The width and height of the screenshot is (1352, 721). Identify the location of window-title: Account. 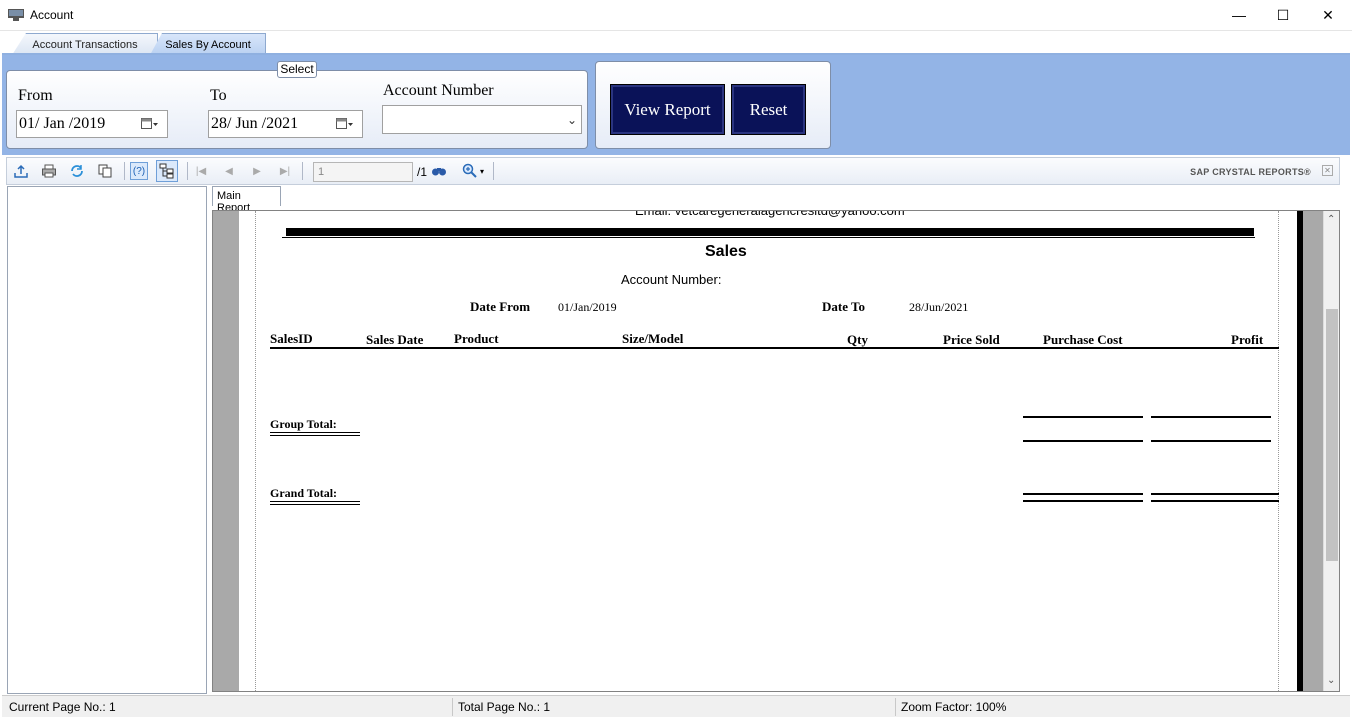
(52, 15).